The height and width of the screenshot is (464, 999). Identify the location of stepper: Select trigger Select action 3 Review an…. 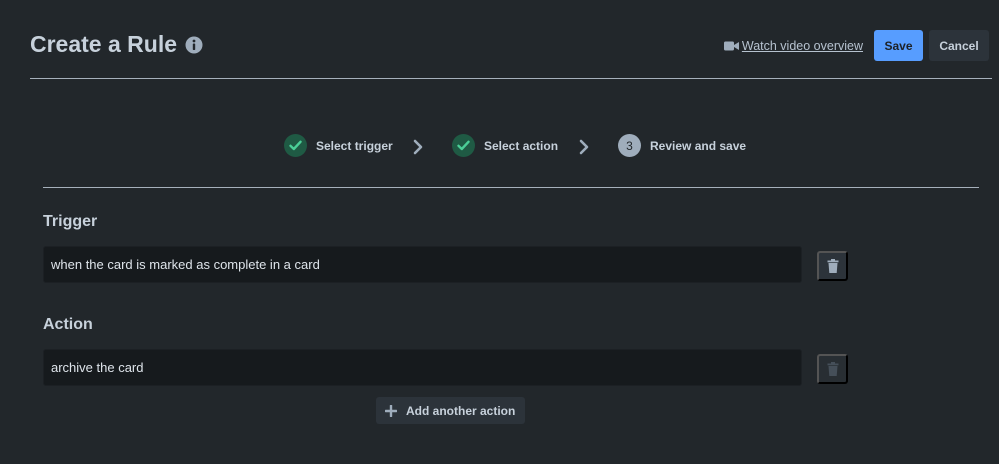
(499, 147).